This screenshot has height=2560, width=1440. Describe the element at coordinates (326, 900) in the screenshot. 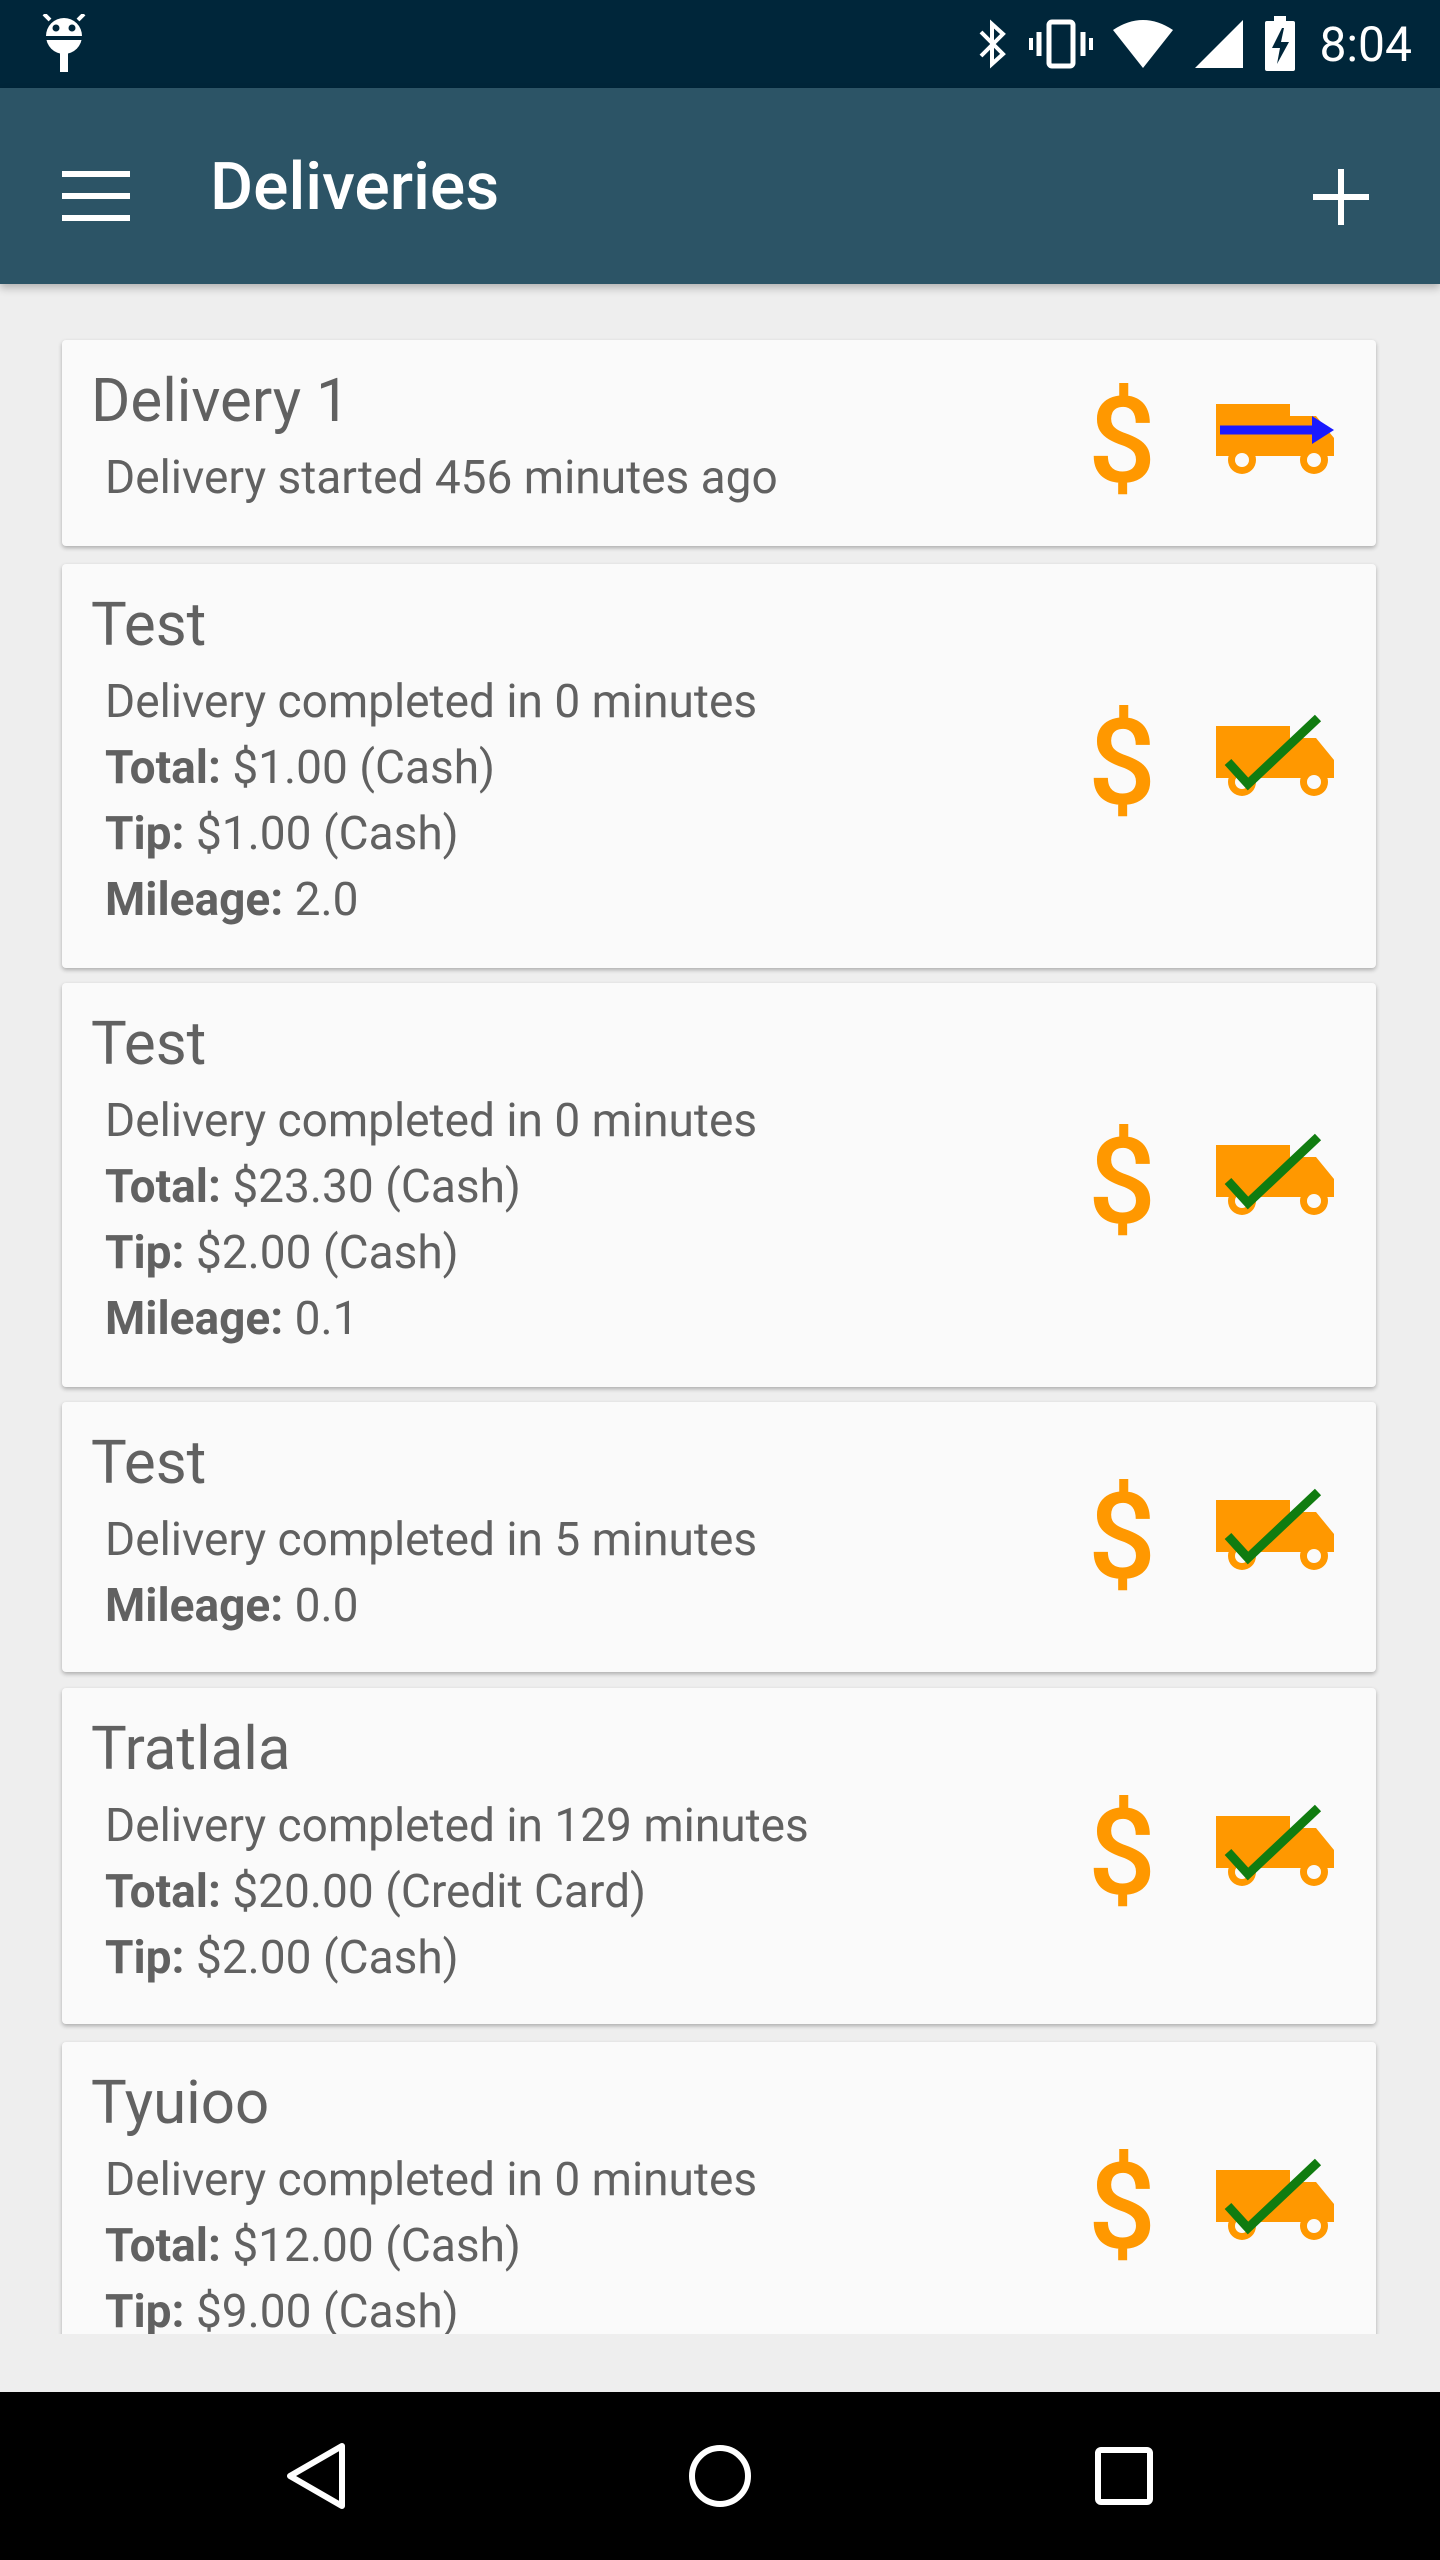

I see `detail-value: 2.0` at that location.